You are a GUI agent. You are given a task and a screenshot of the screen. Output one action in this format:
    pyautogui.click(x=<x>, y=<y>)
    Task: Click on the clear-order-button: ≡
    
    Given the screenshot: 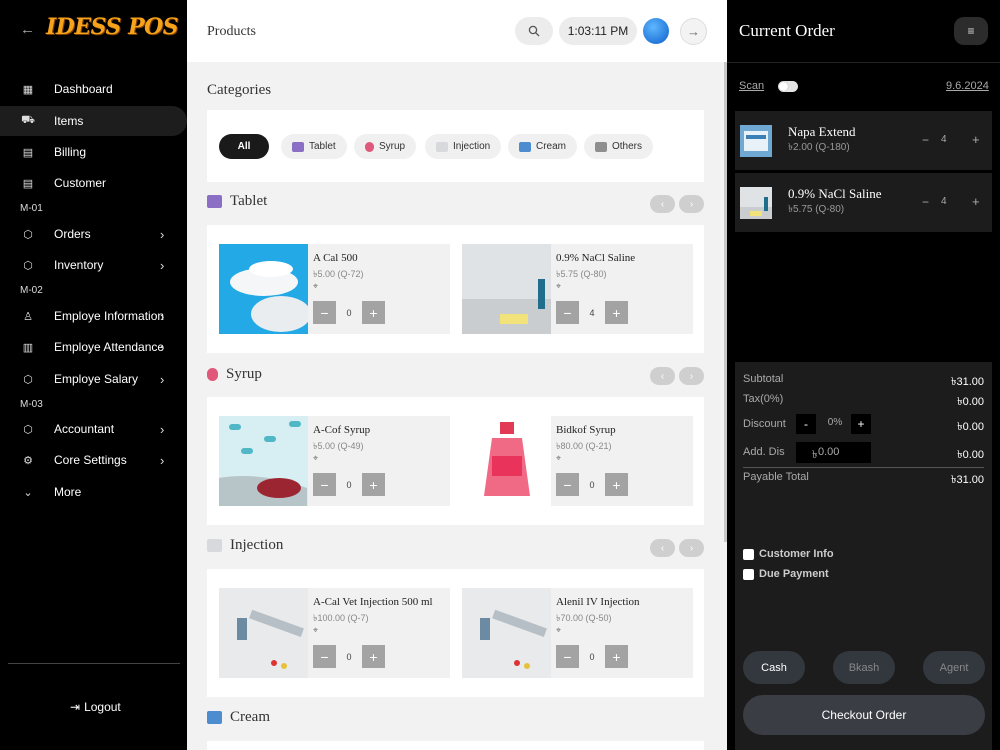 What is the action you would take?
    pyautogui.click(x=971, y=31)
    